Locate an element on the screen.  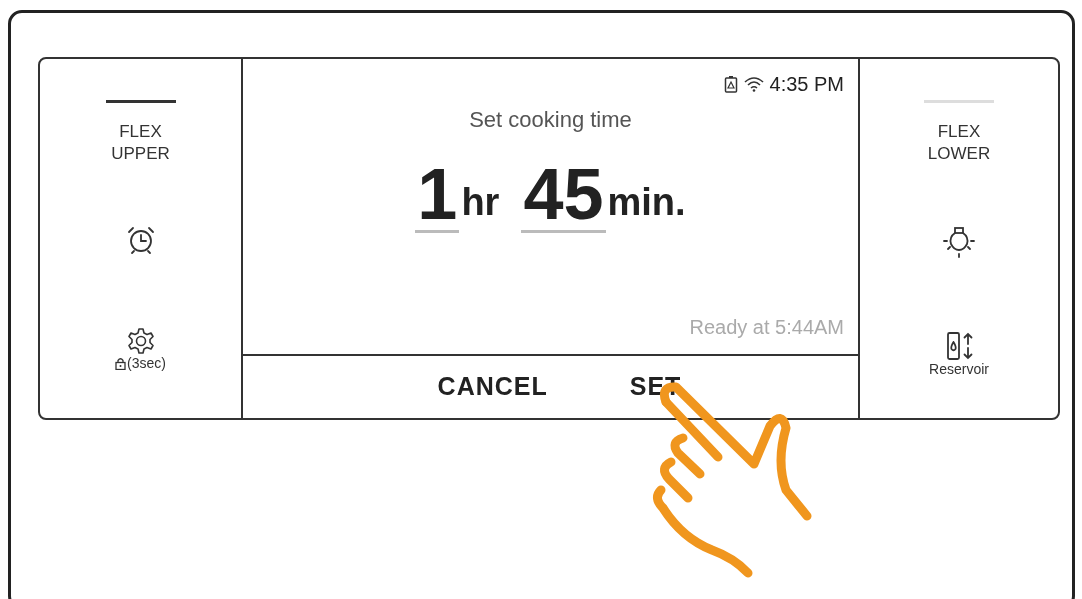
alarm-clock-icon is located at coordinates (140, 240).